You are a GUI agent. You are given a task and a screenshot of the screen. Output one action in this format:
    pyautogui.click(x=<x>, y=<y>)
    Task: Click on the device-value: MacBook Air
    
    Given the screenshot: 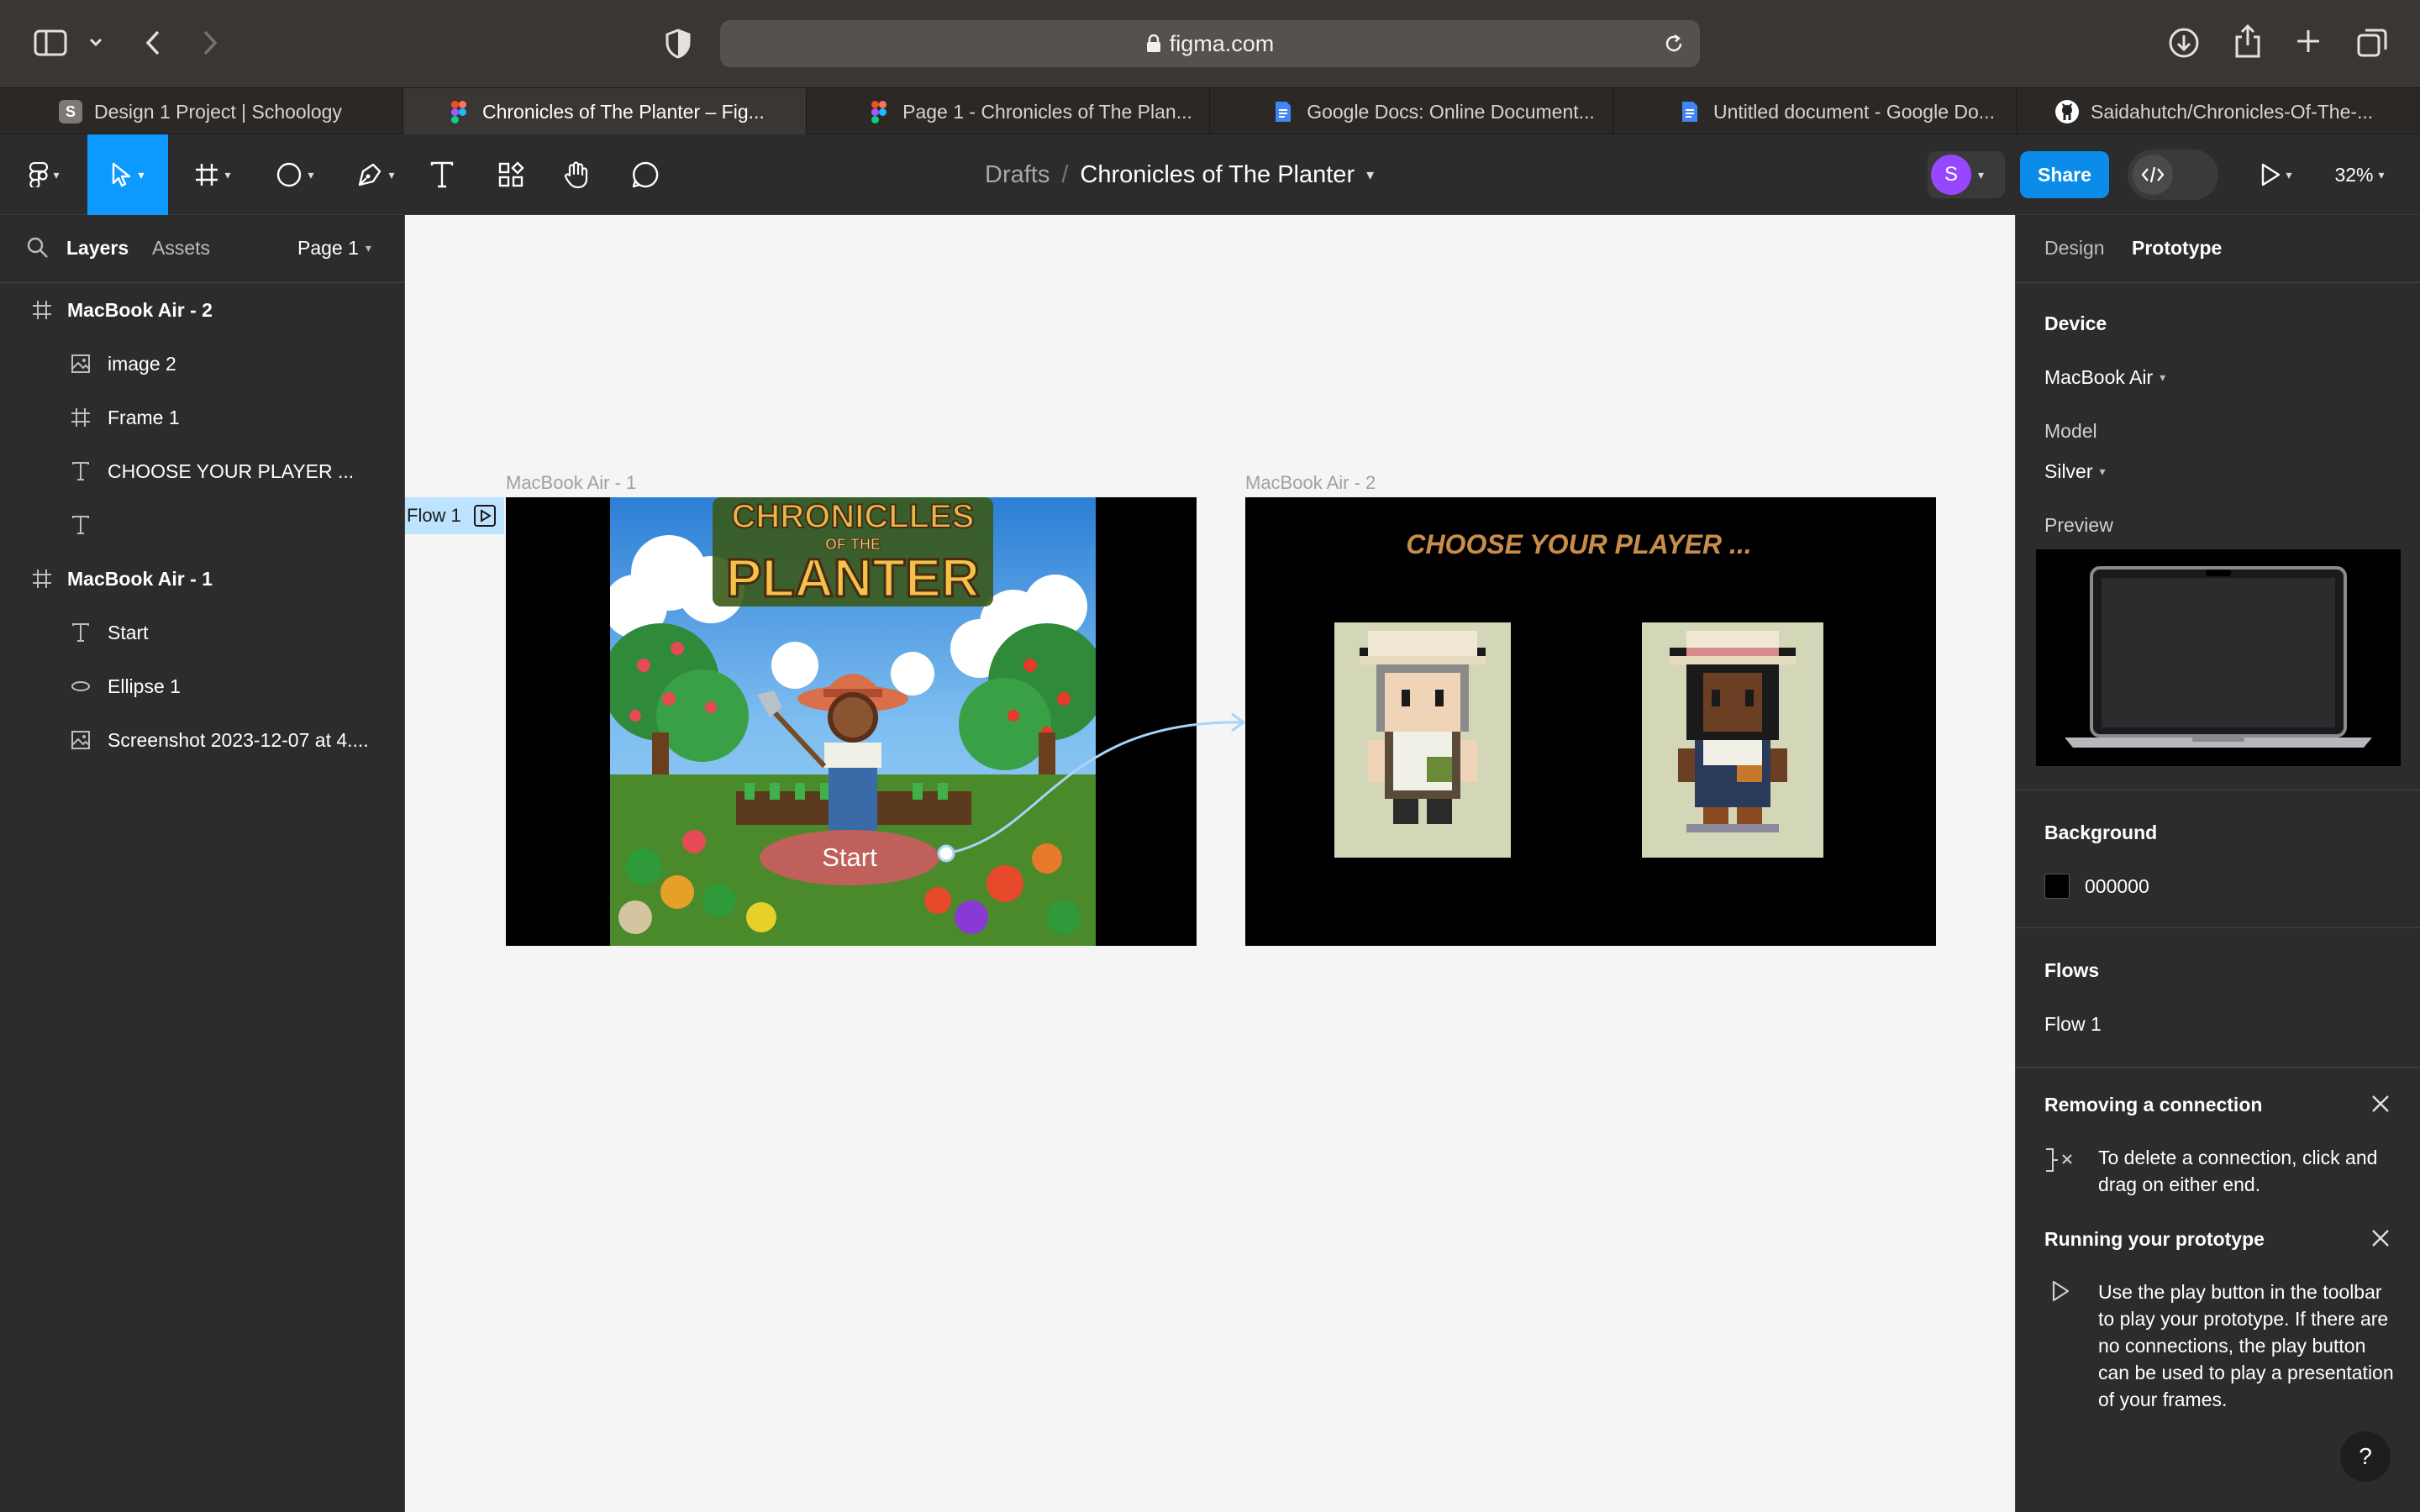 What is the action you would take?
    pyautogui.click(x=2099, y=377)
    